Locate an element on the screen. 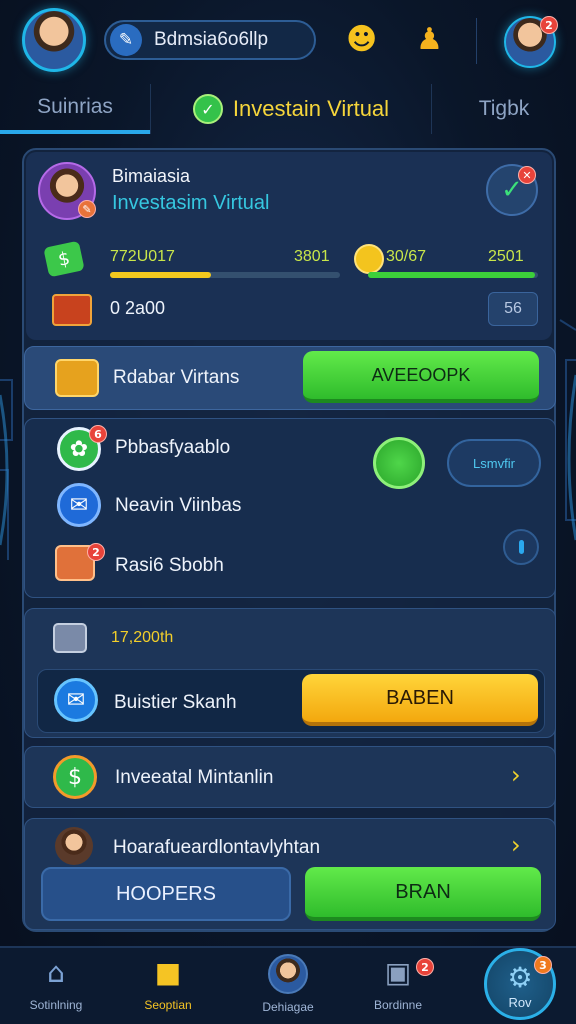 Image resolution: width=576 pixels, height=1024 pixels. bell-icon: ♟ is located at coordinates (429, 39).